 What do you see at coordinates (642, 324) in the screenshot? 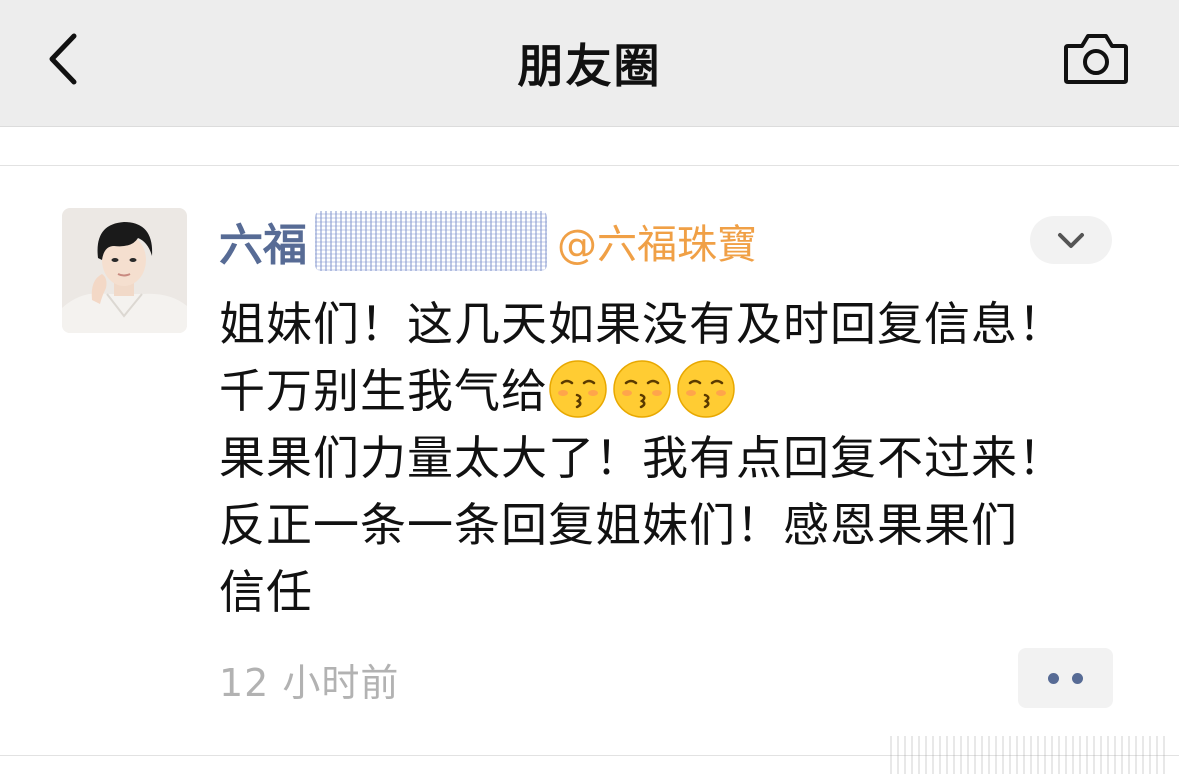
I see `post-text-line: 姐妹们！这几天如果没有及时回复信息！` at bounding box center [642, 324].